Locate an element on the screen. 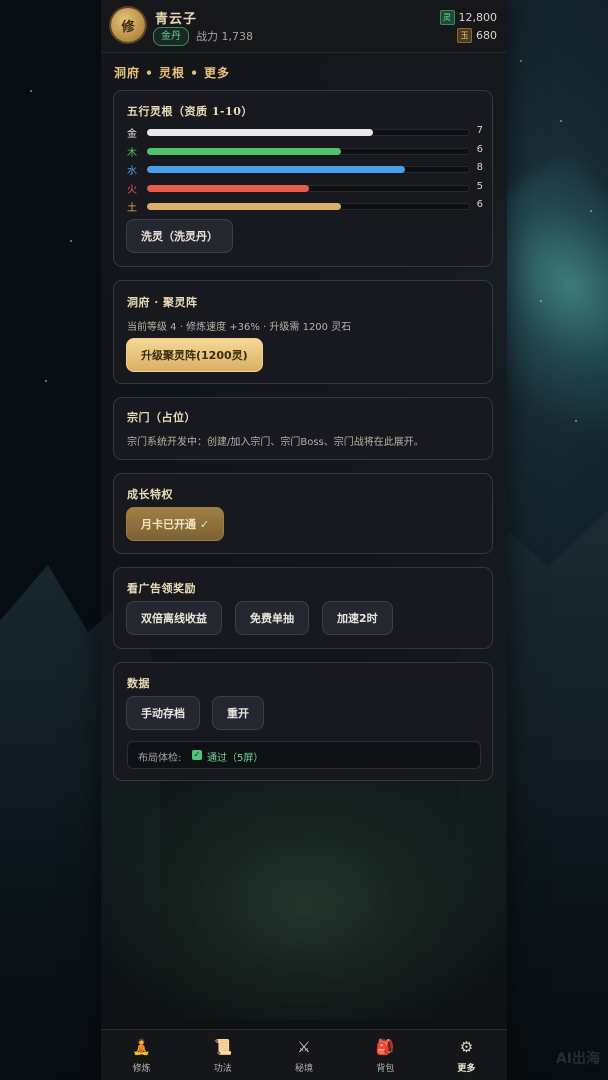  layout-check-status: 通过（5屏） is located at coordinates (235, 758).